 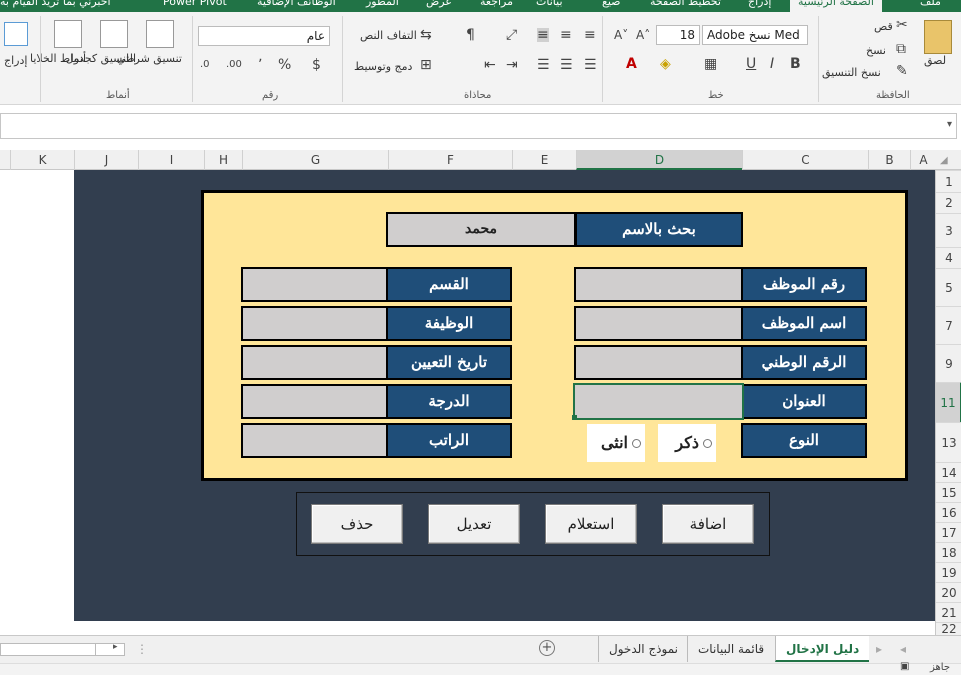 I want to click on expand-formula-icon: ▾, so click(x=949, y=124).